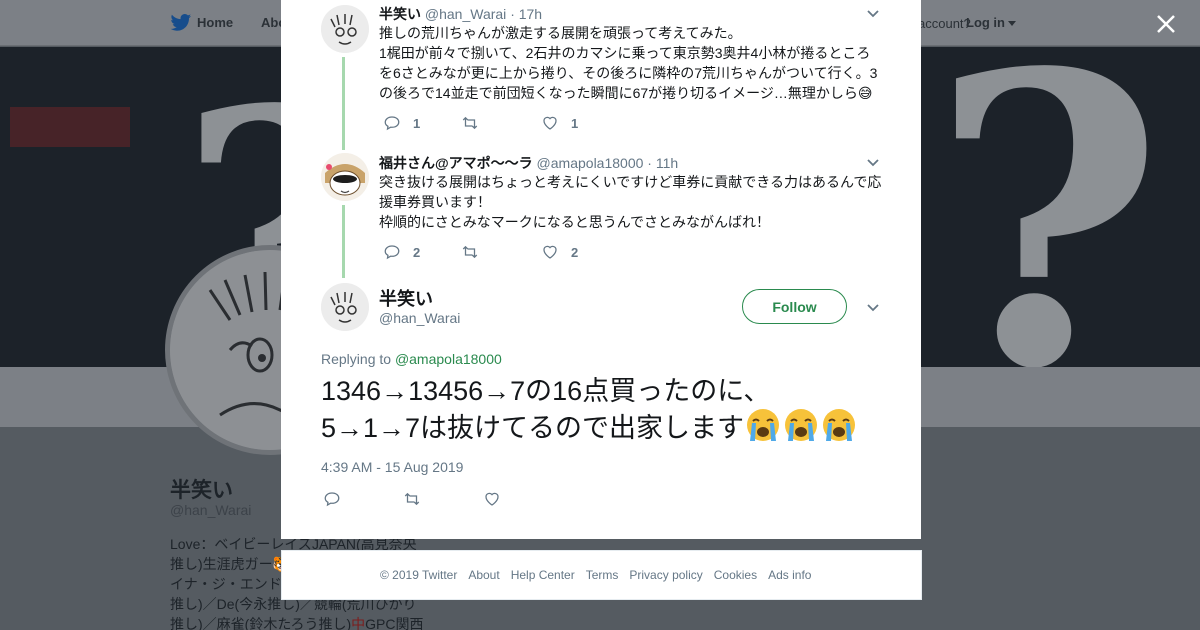 The height and width of the screenshot is (630, 1200). What do you see at coordinates (401, 252) in the screenshot?
I see `reply-button: 2` at bounding box center [401, 252].